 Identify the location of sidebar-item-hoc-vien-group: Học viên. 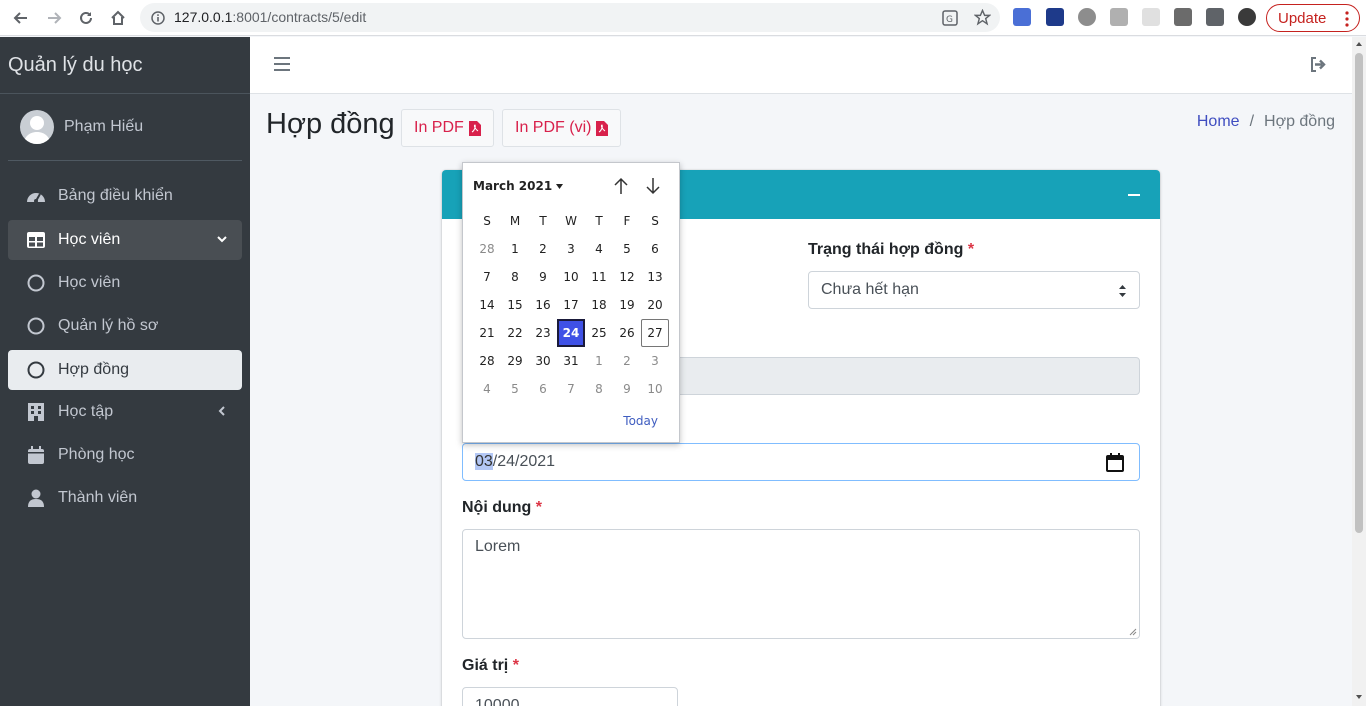
(125, 240).